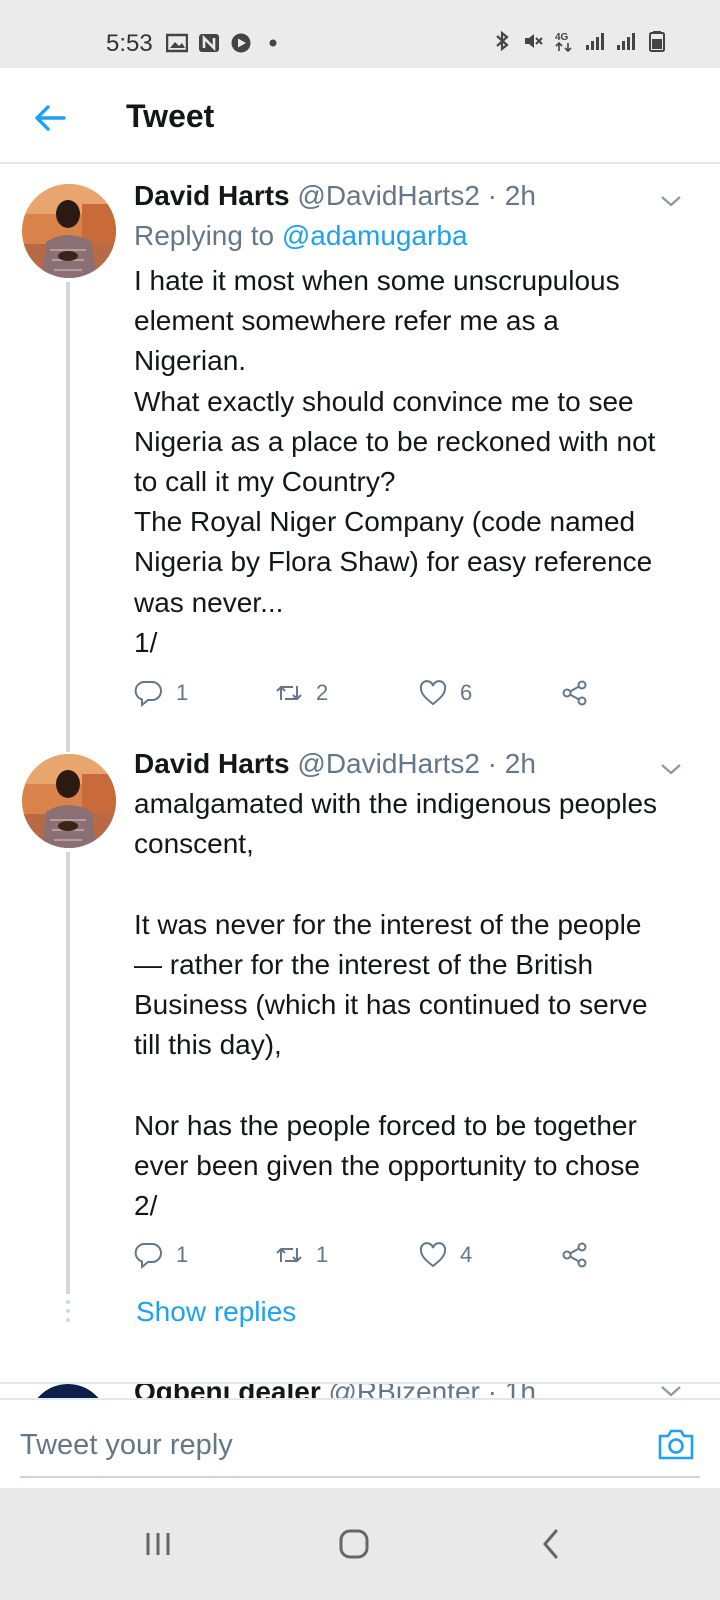  Describe the element at coordinates (404, 1391) in the screenshot. I see `author-handle: @RBizenter` at that location.